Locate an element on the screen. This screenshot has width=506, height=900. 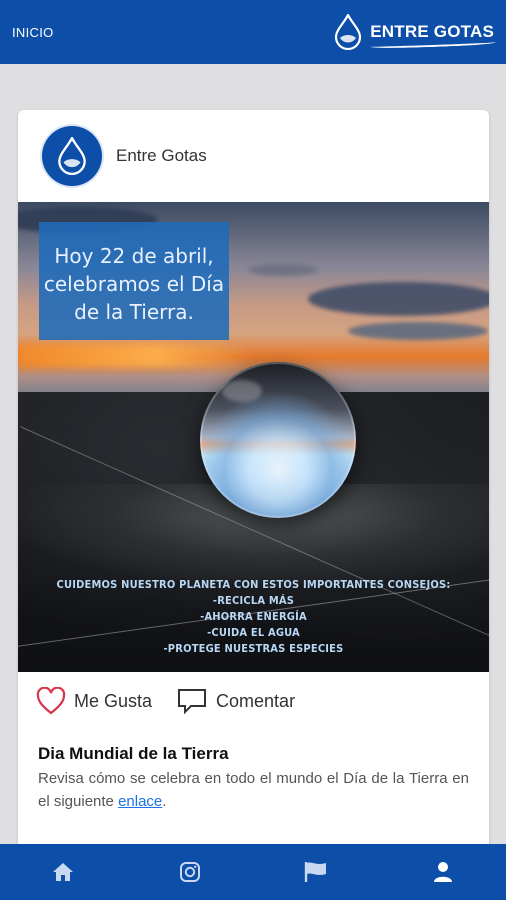
nav-profile is located at coordinates (443, 872).